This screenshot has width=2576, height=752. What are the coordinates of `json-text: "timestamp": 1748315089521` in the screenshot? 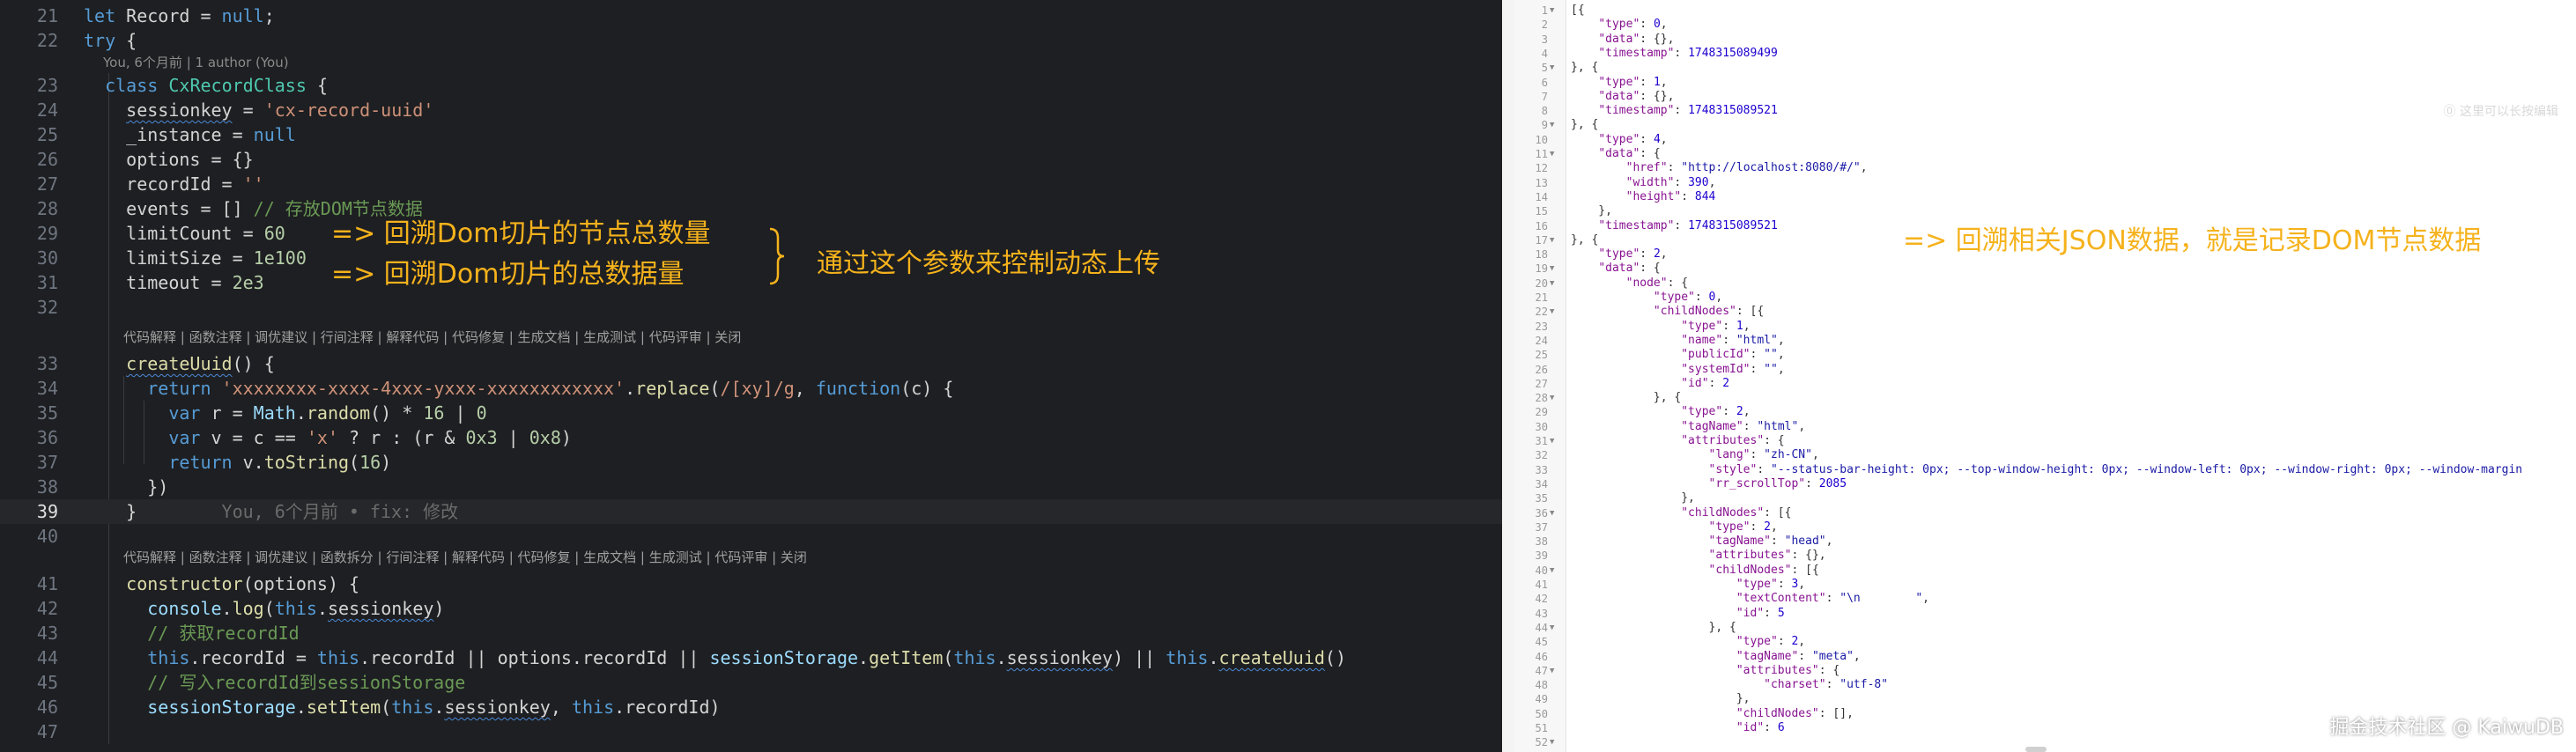 It's located at (1688, 111).